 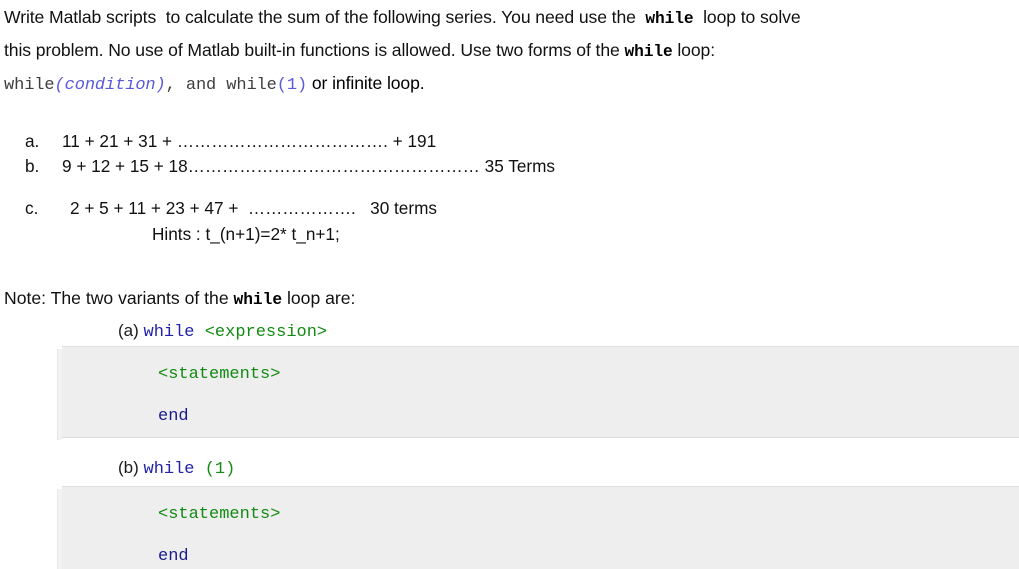 What do you see at coordinates (694, 50) in the screenshot?
I see `intro-line-2-text-after: loop:` at bounding box center [694, 50].